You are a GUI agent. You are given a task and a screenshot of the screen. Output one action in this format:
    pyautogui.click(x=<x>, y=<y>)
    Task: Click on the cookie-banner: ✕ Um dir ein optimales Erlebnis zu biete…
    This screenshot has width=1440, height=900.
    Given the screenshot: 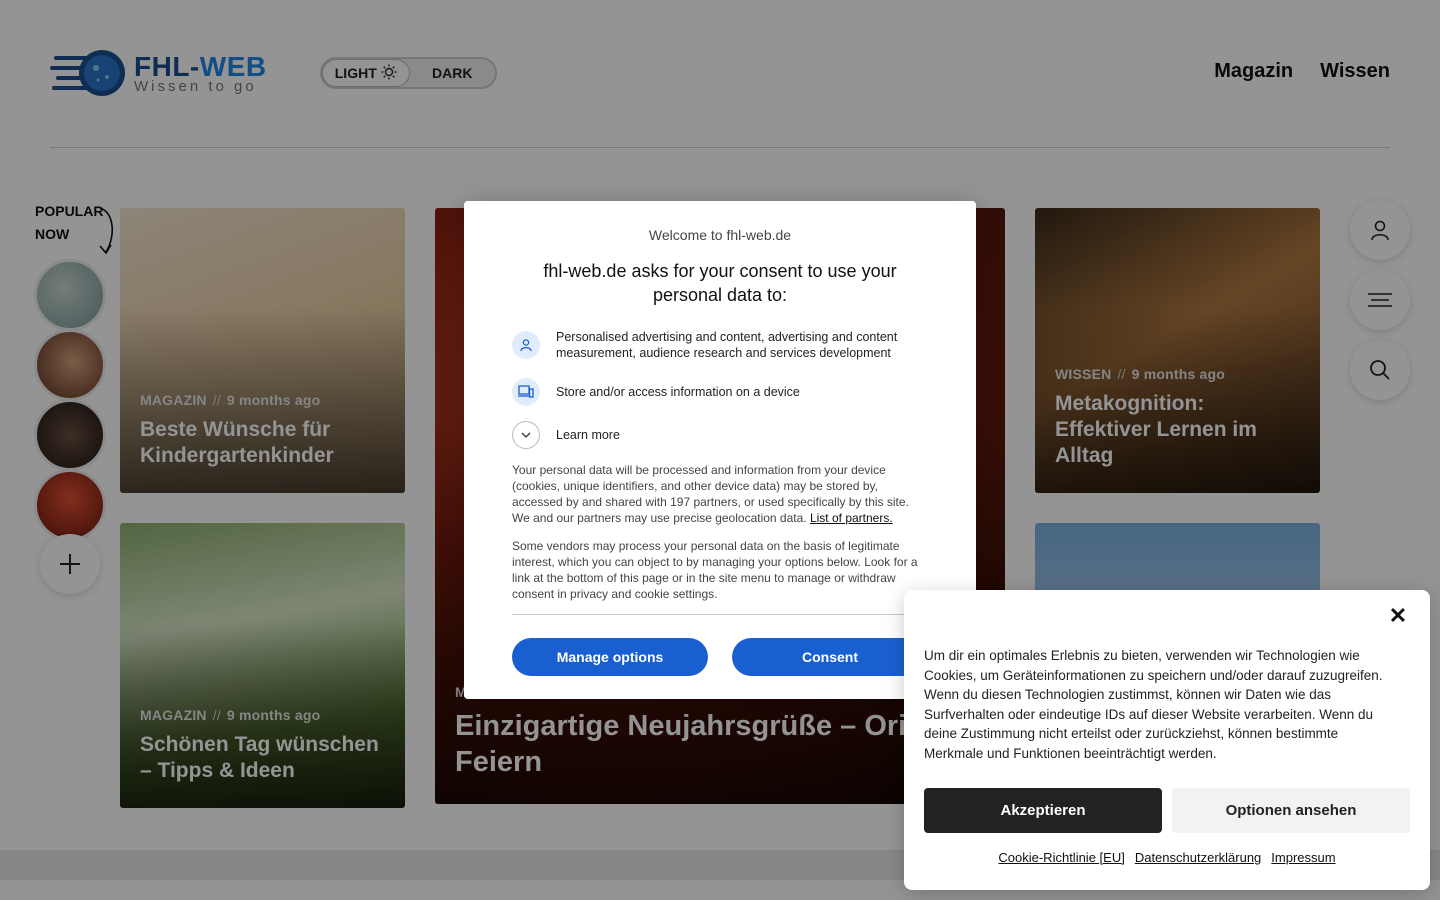 What is the action you would take?
    pyautogui.click(x=1167, y=740)
    